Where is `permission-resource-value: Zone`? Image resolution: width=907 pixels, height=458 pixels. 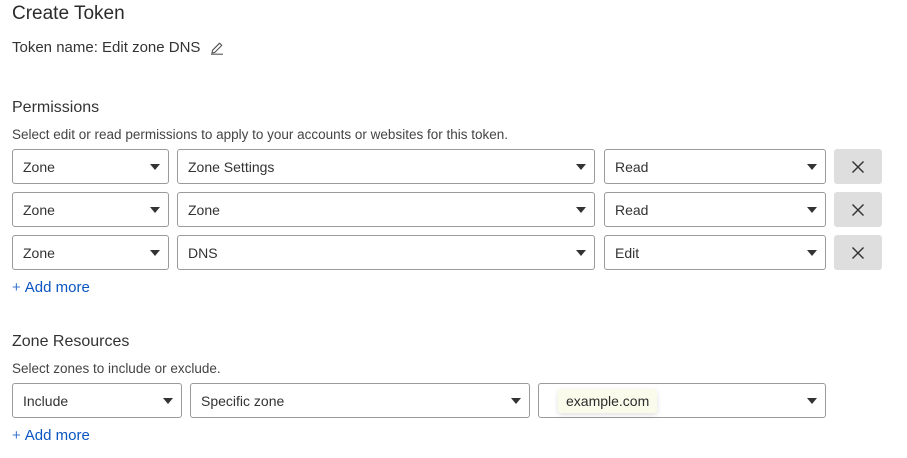 permission-resource-value: Zone is located at coordinates (204, 209).